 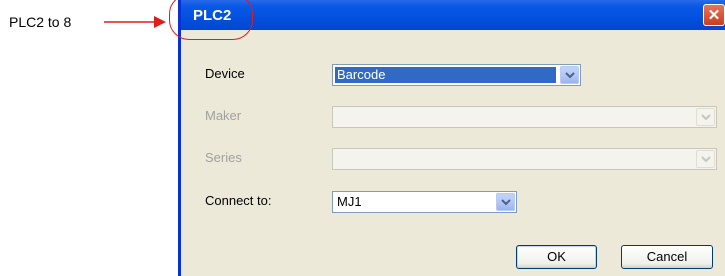 What do you see at coordinates (424, 202) in the screenshot?
I see `connect-to-select: MJ1` at bounding box center [424, 202].